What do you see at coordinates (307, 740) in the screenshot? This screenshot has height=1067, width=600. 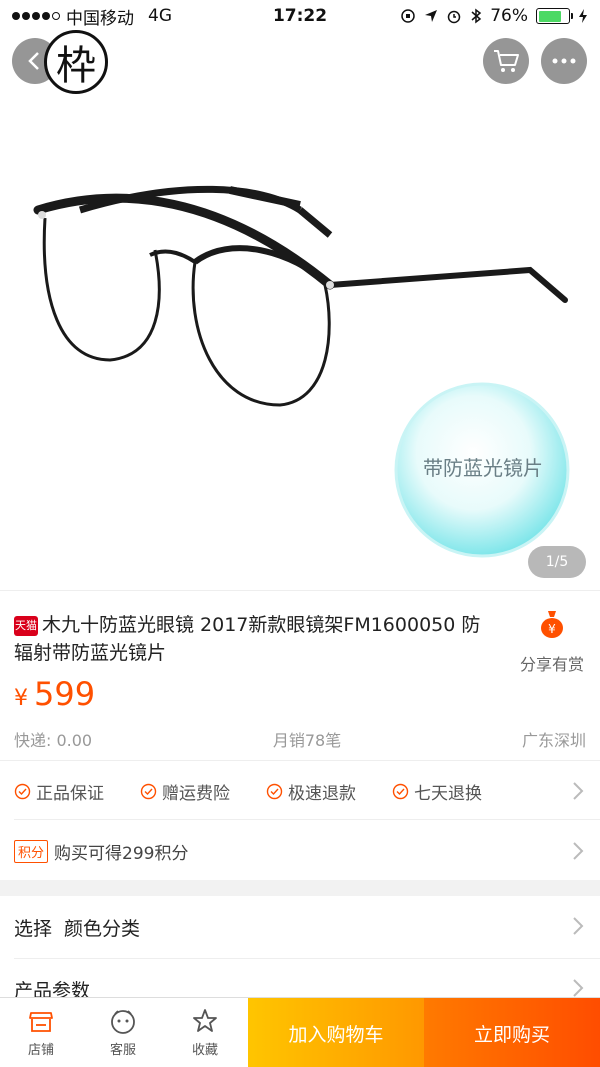 I see `monthly-sales: 月销78笔` at bounding box center [307, 740].